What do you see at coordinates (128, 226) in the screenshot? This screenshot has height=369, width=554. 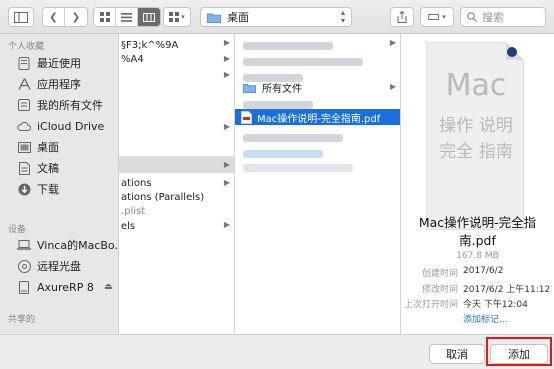 I see `file-name: els` at bounding box center [128, 226].